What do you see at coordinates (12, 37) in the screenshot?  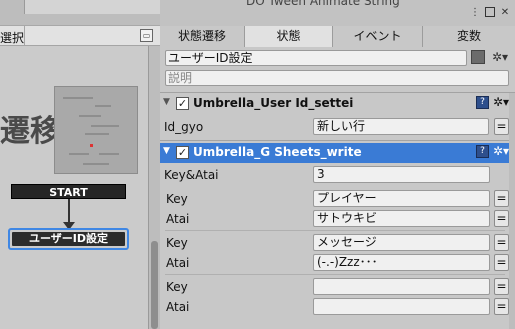 I see `select-label: 選択` at bounding box center [12, 37].